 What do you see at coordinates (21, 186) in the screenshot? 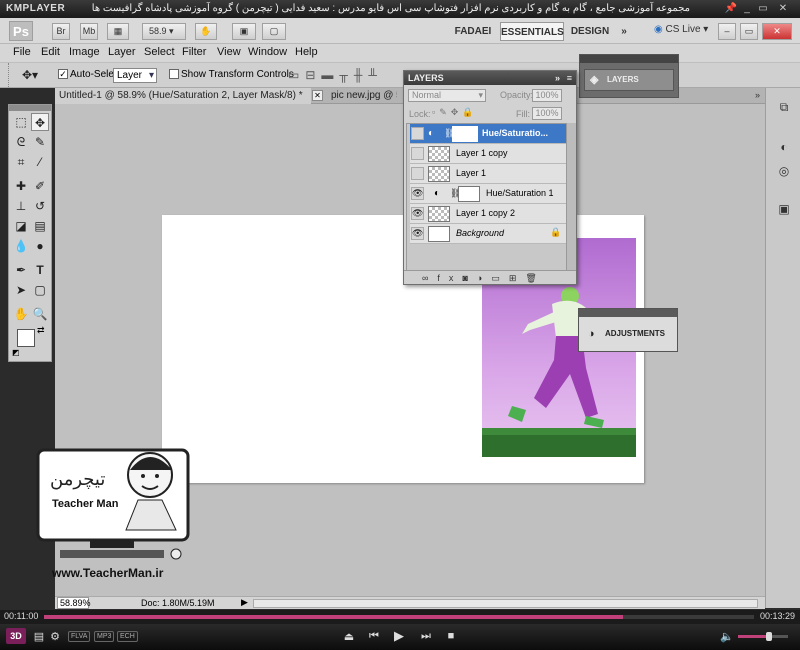
I see `healing-brush-tool-icon: ✚` at bounding box center [21, 186].